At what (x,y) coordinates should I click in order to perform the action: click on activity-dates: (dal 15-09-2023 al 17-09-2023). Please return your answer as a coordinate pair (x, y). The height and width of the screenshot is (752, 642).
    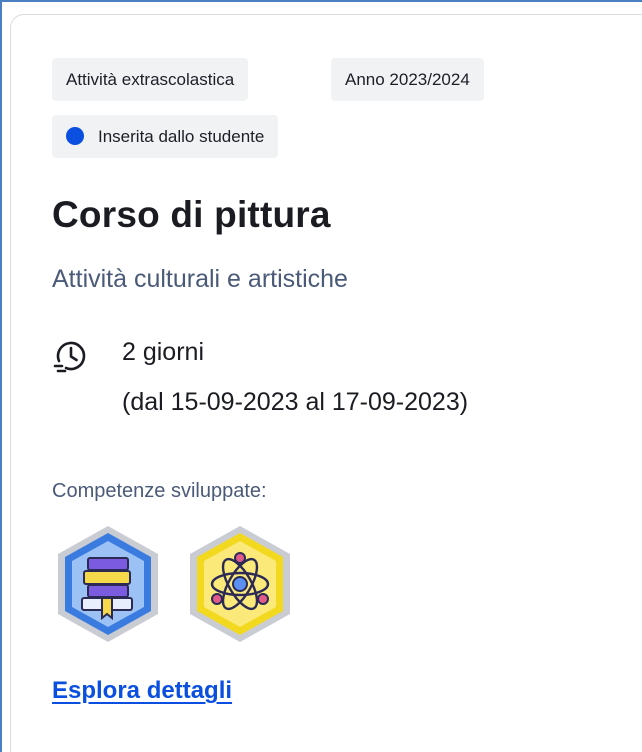
    Looking at the image, I should click on (295, 402).